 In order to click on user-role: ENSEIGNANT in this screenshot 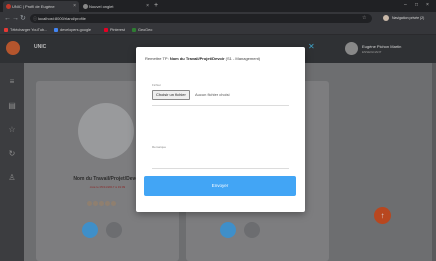, I will do `click(372, 52)`.